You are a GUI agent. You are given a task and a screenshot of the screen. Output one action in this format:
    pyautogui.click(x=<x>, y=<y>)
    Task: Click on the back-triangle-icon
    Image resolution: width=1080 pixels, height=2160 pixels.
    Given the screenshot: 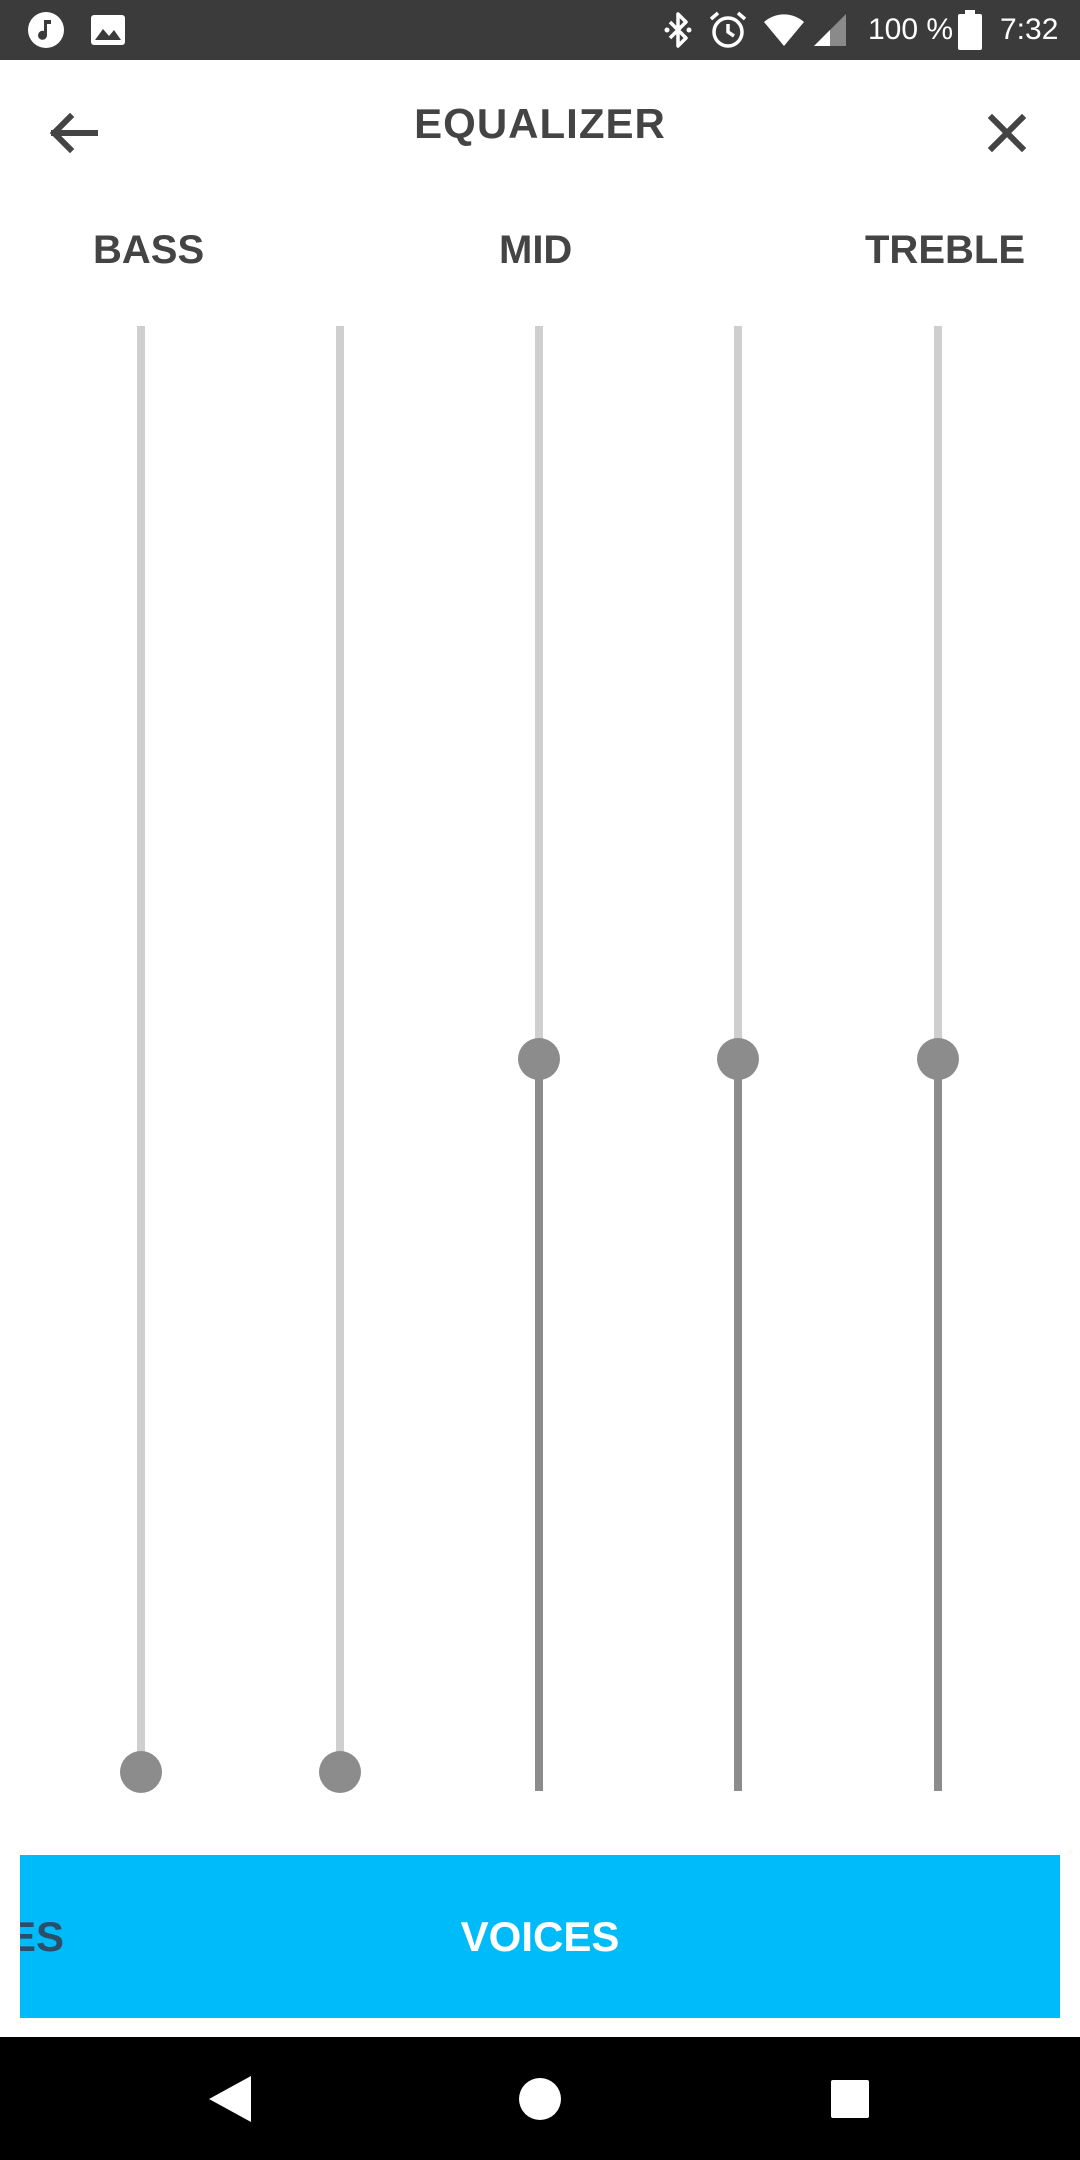 What is the action you would take?
    pyautogui.click(x=230, y=2098)
    